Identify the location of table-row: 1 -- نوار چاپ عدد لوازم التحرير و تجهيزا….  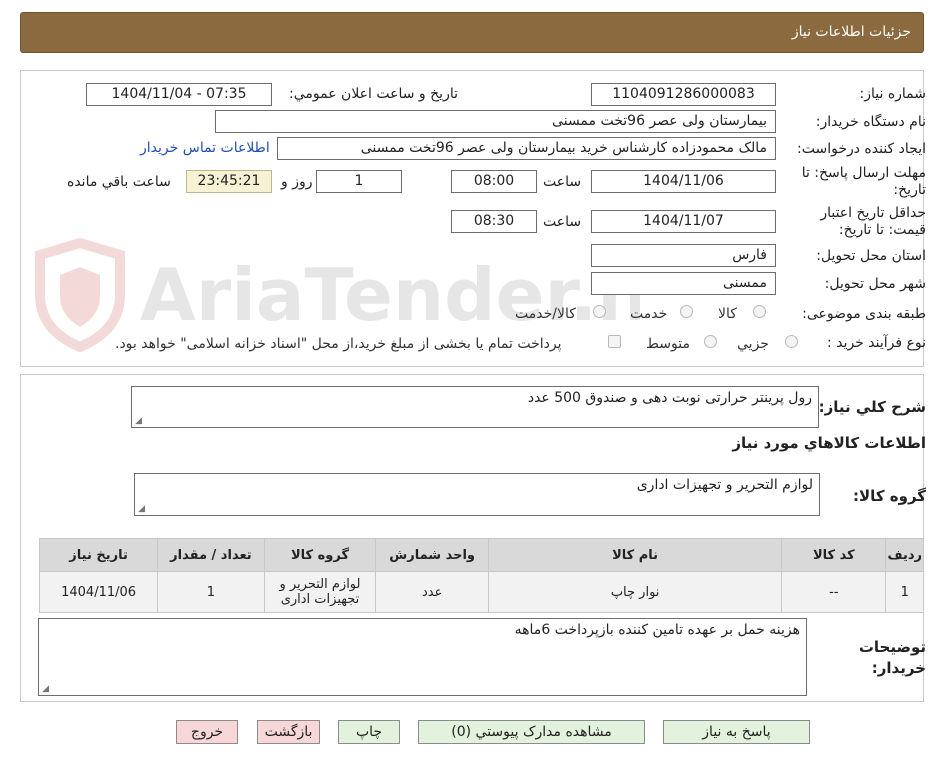
(481, 592).